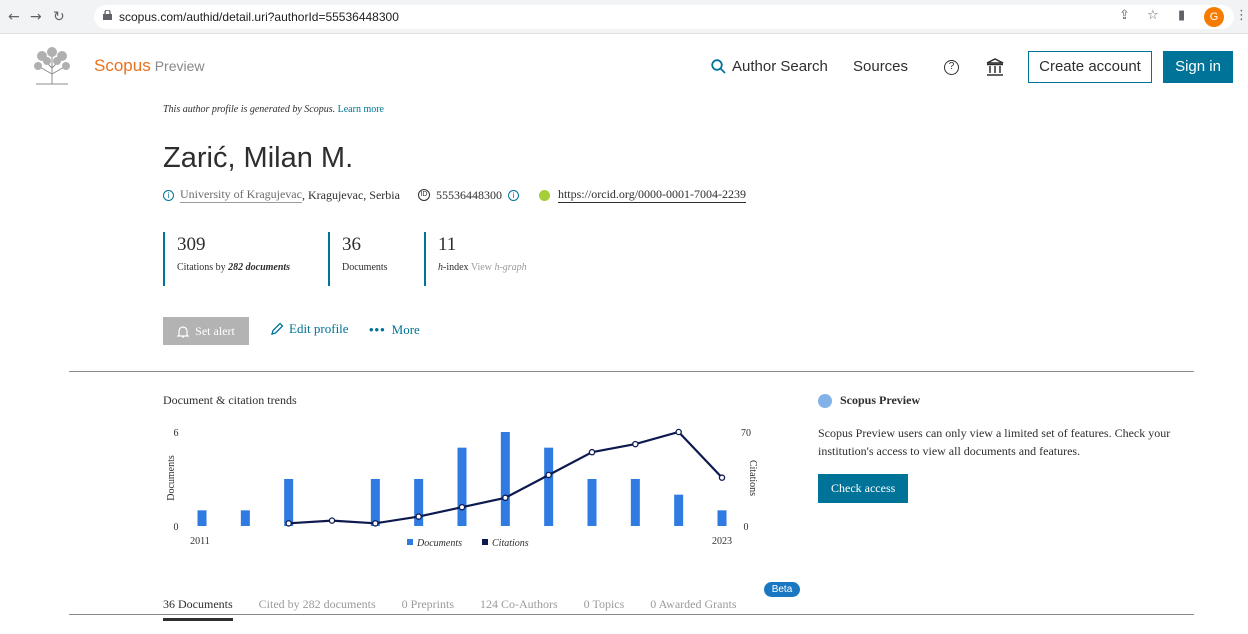 The width and height of the screenshot is (1248, 634). What do you see at coordinates (176, 527) in the screenshot?
I see `left-tick-label: 0` at bounding box center [176, 527].